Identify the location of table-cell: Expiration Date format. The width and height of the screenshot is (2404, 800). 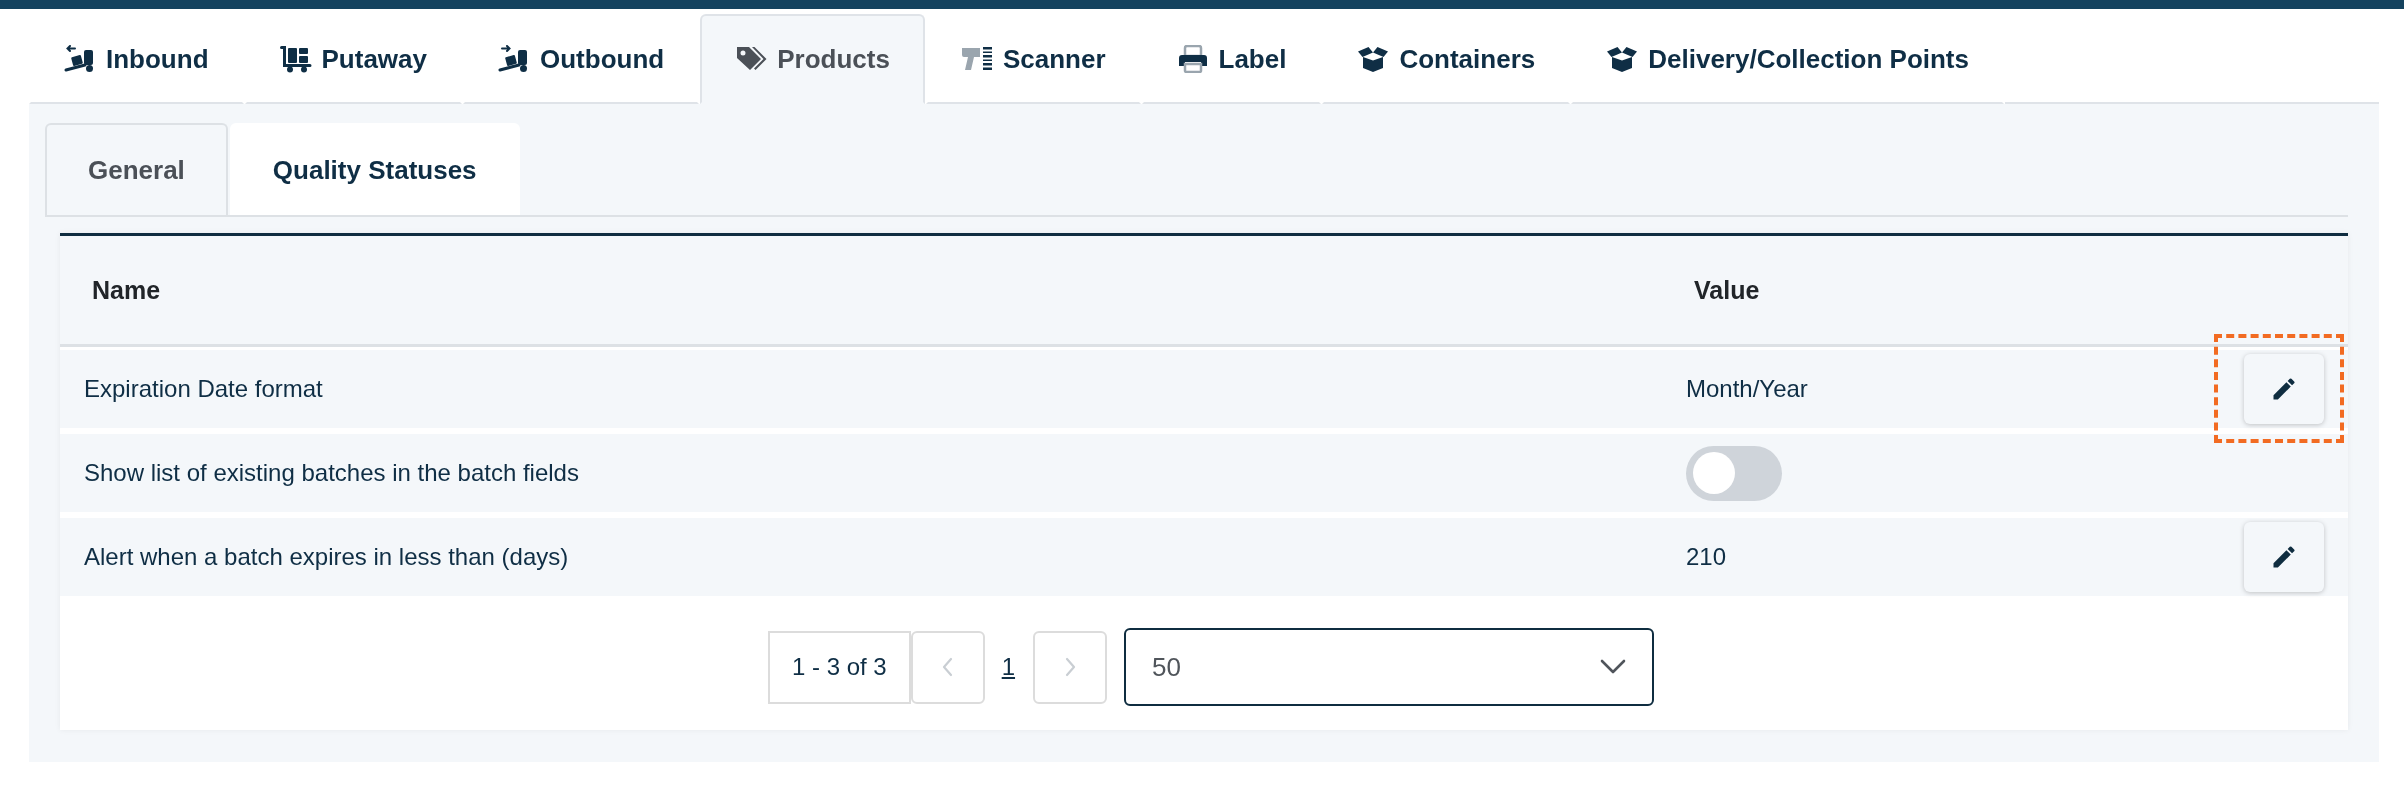
(203, 389).